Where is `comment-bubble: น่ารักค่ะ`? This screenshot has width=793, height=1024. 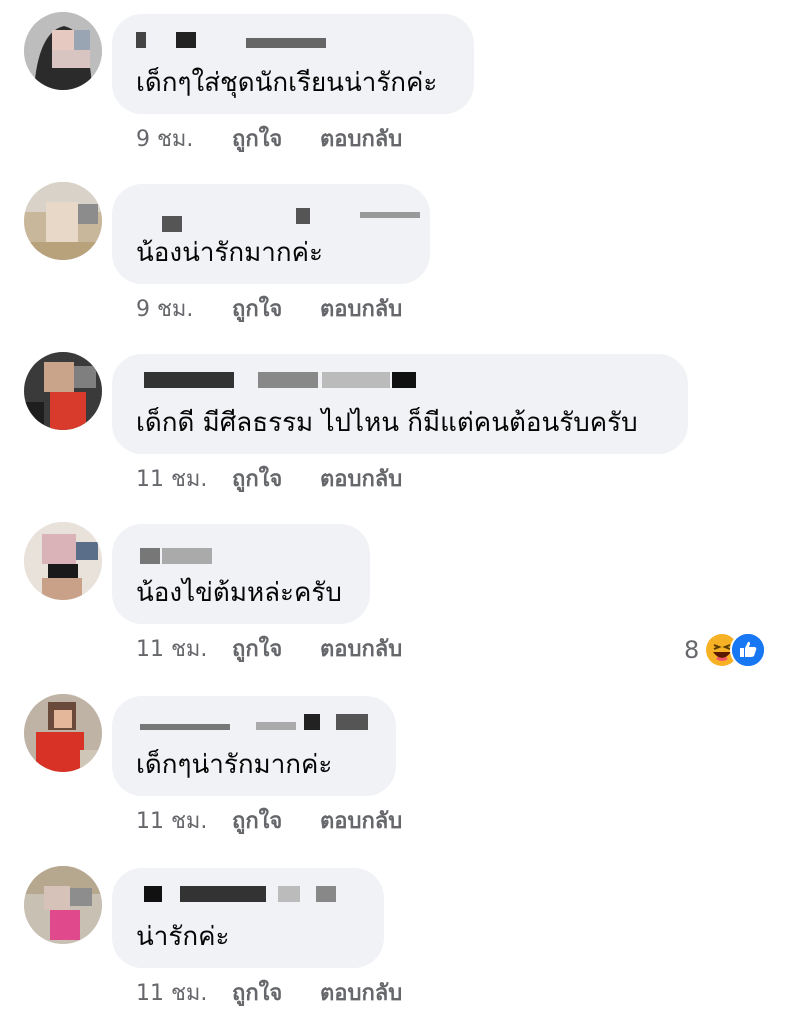
comment-bubble: น่ารักค่ะ is located at coordinates (248, 918).